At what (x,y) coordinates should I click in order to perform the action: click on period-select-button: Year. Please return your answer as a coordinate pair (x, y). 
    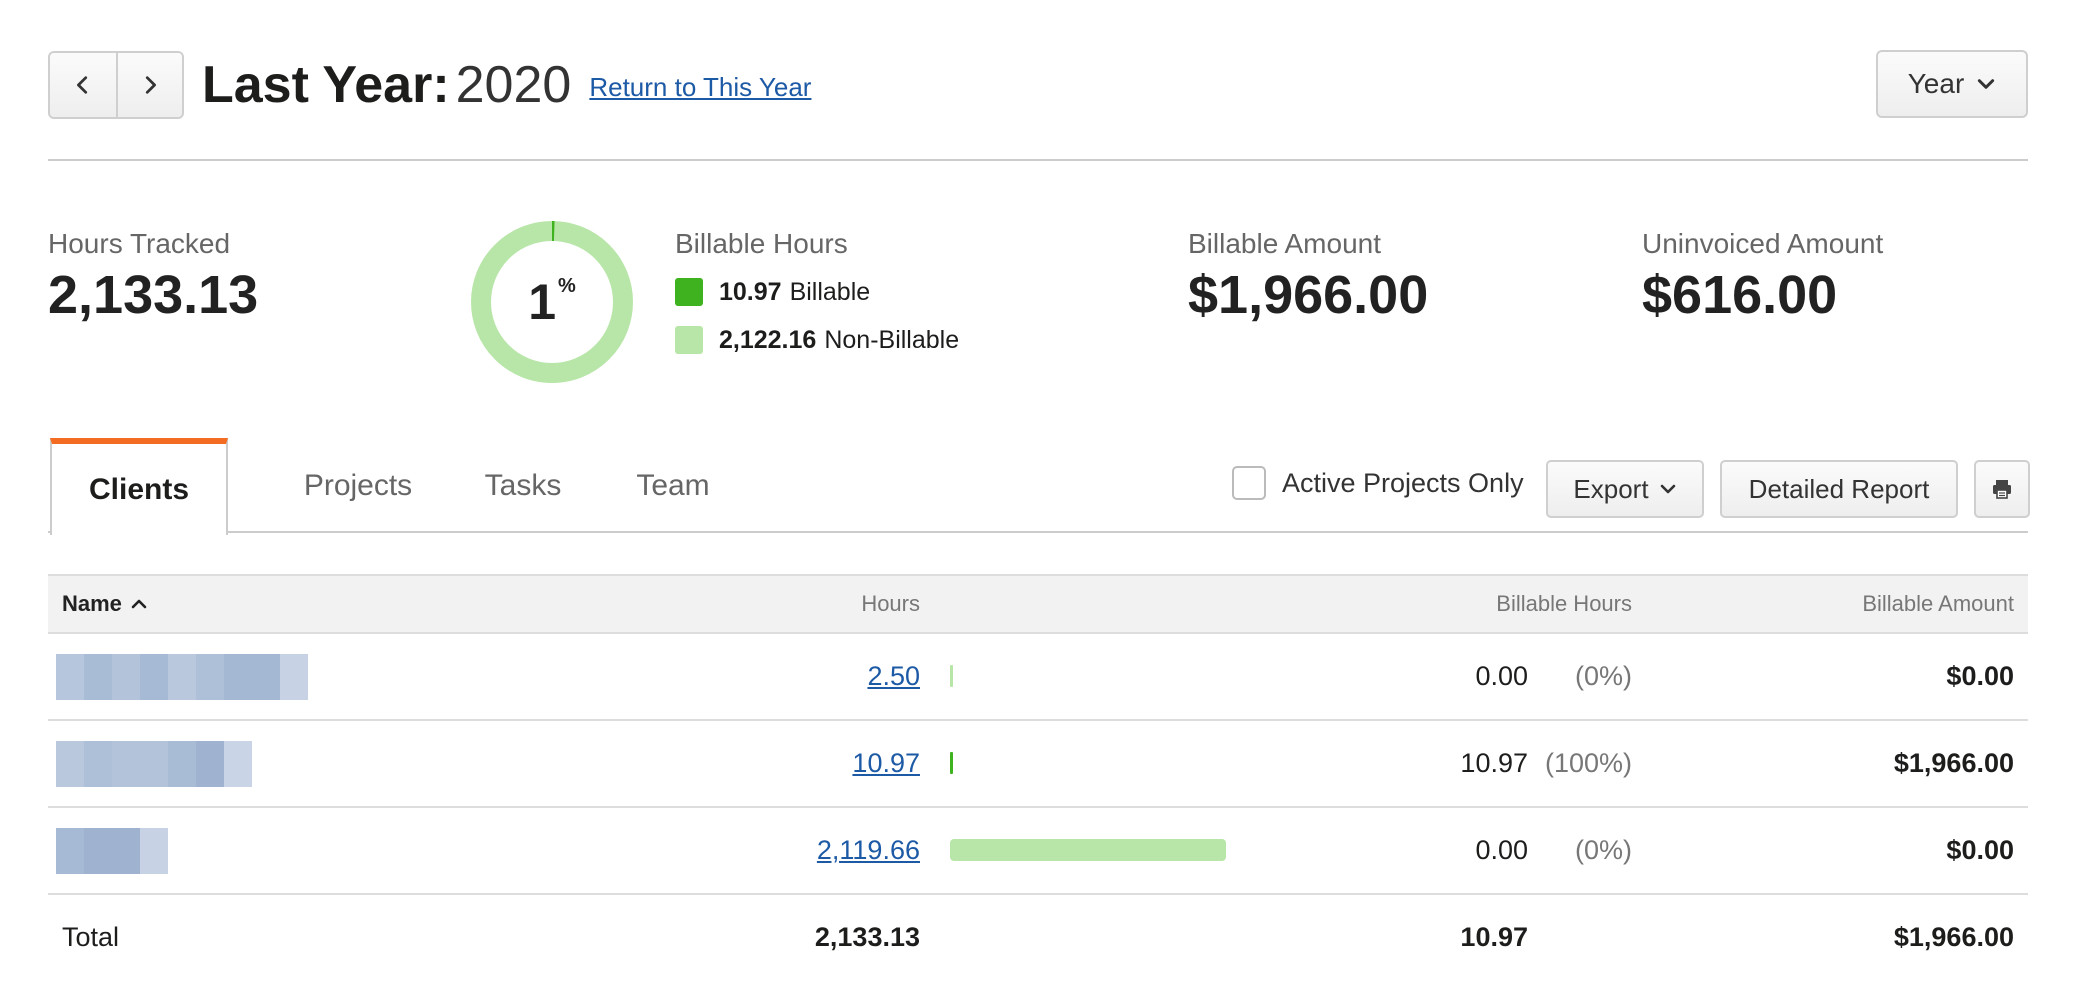
    Looking at the image, I should click on (1952, 84).